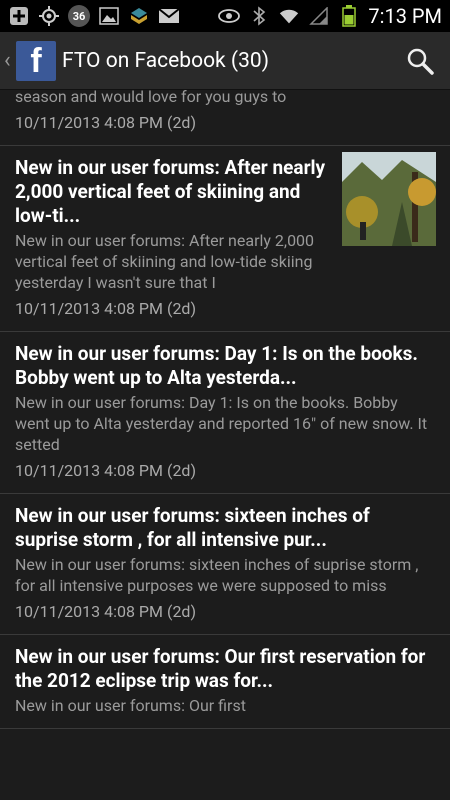 The width and height of the screenshot is (450, 800). I want to click on battery-icon, so click(349, 16).